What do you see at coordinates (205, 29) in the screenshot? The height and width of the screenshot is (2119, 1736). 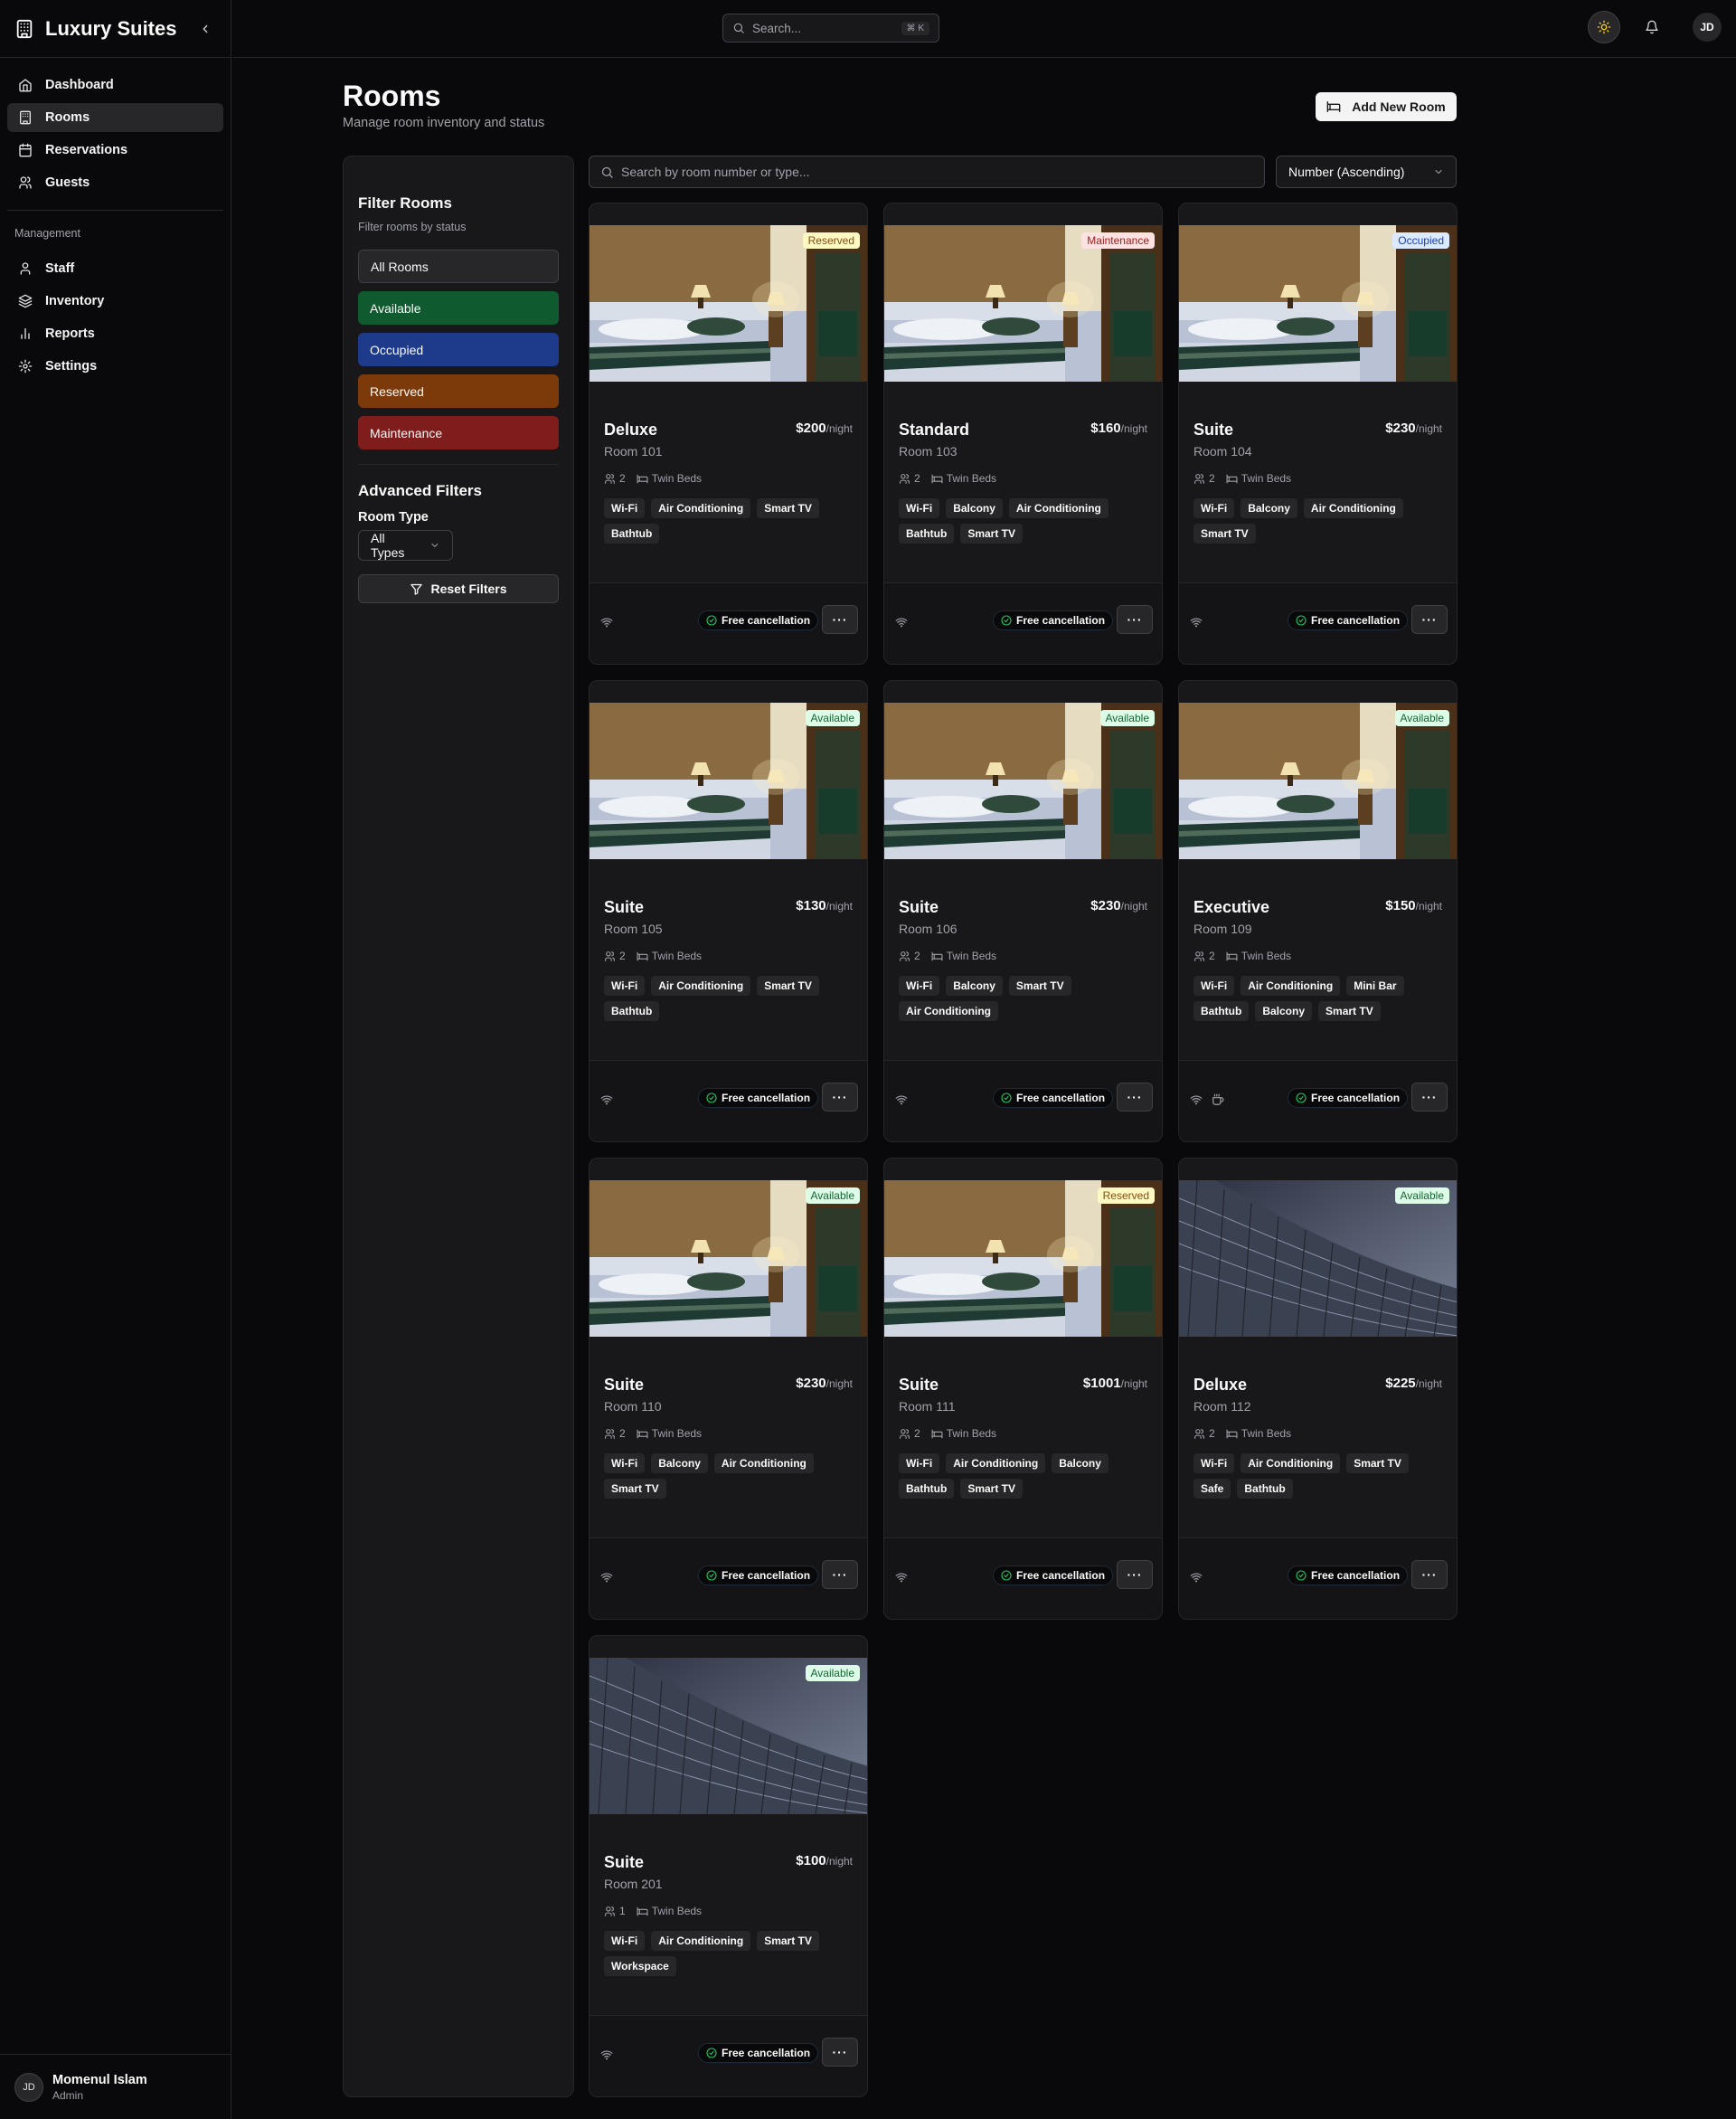 I see `collapse-sidebar-button` at bounding box center [205, 29].